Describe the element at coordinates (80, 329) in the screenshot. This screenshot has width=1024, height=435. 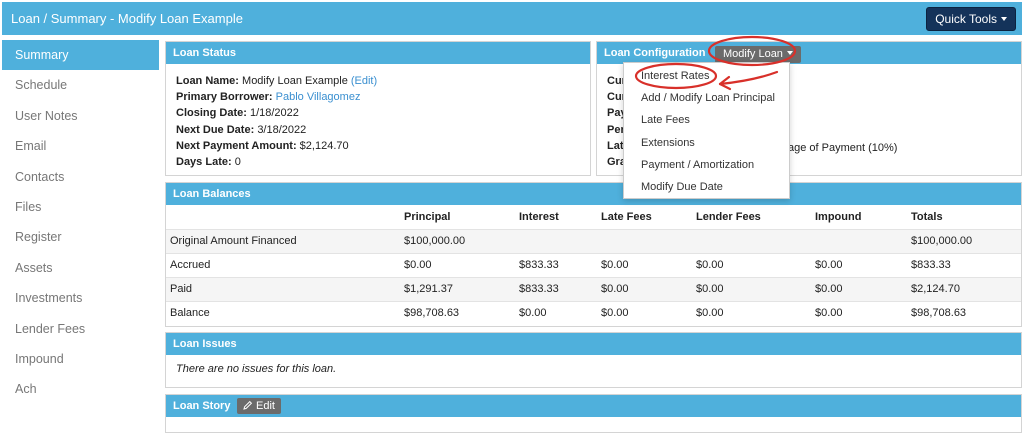
I see `sidebar-item-lender-fees: Lender Fees` at that location.